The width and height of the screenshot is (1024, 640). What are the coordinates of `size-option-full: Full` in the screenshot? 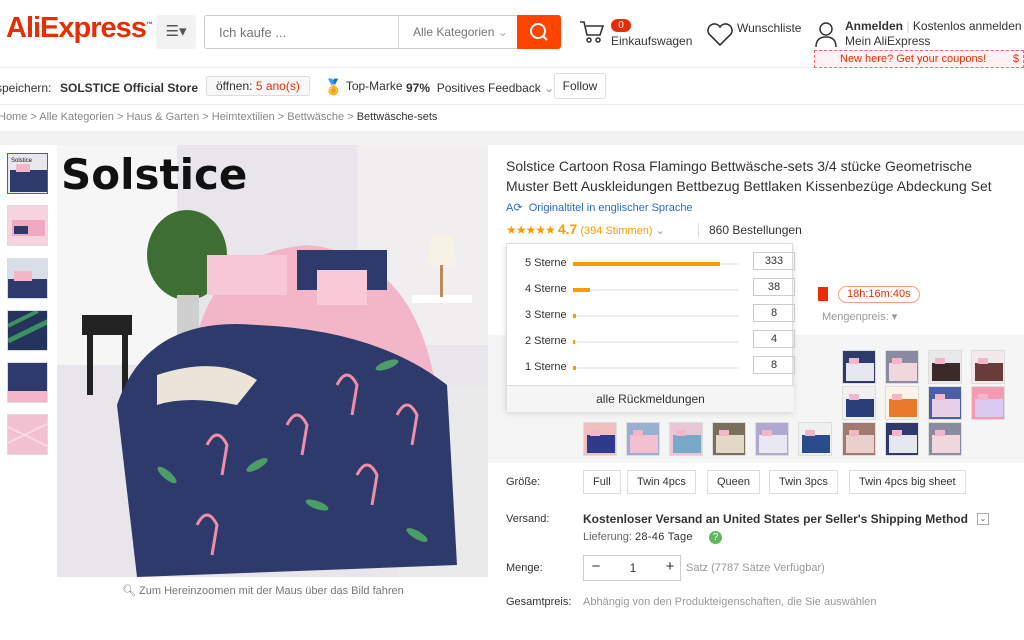 It's located at (602, 482).